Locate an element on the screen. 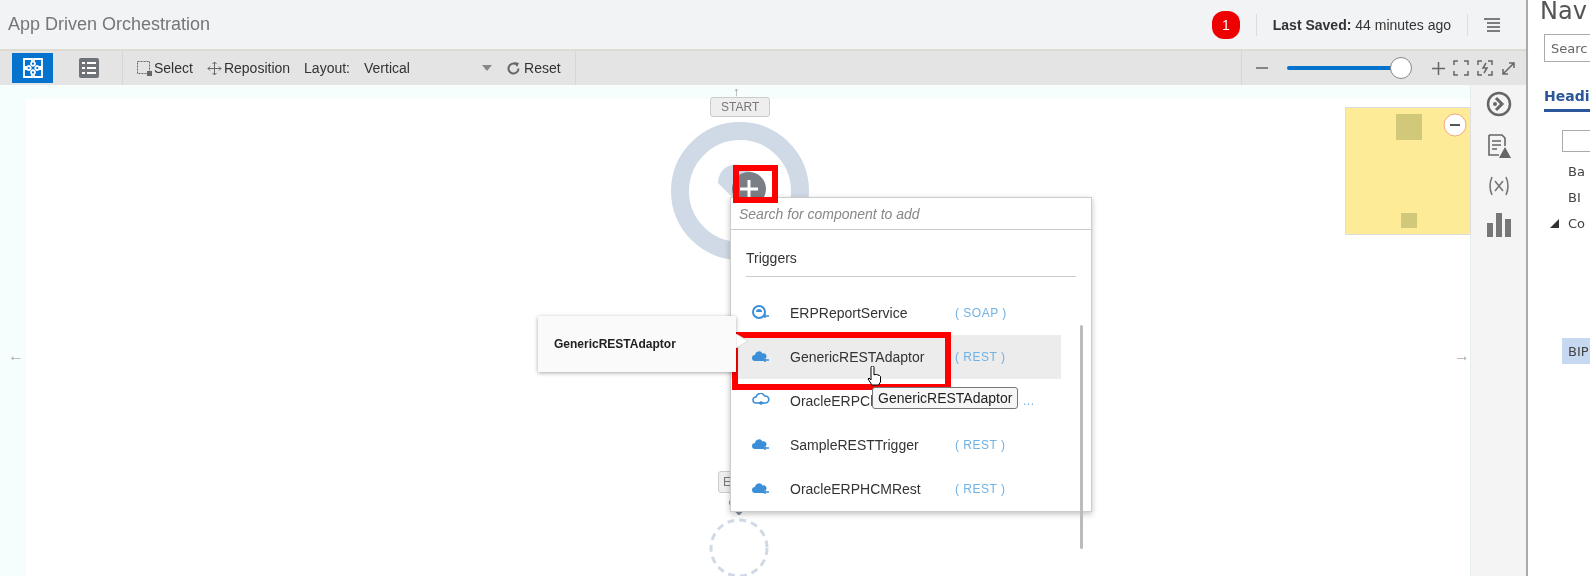 The image size is (1590, 576). outline-item: BI is located at coordinates (1579, 197).